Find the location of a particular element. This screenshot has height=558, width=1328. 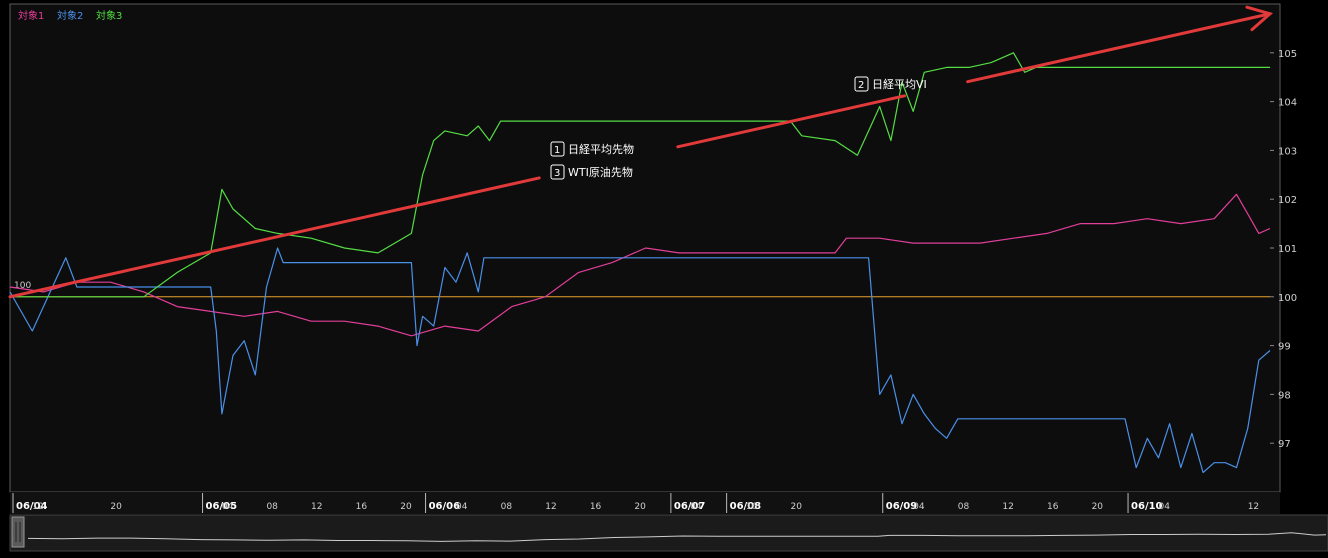

navigator-left-handle is located at coordinates (18, 532).